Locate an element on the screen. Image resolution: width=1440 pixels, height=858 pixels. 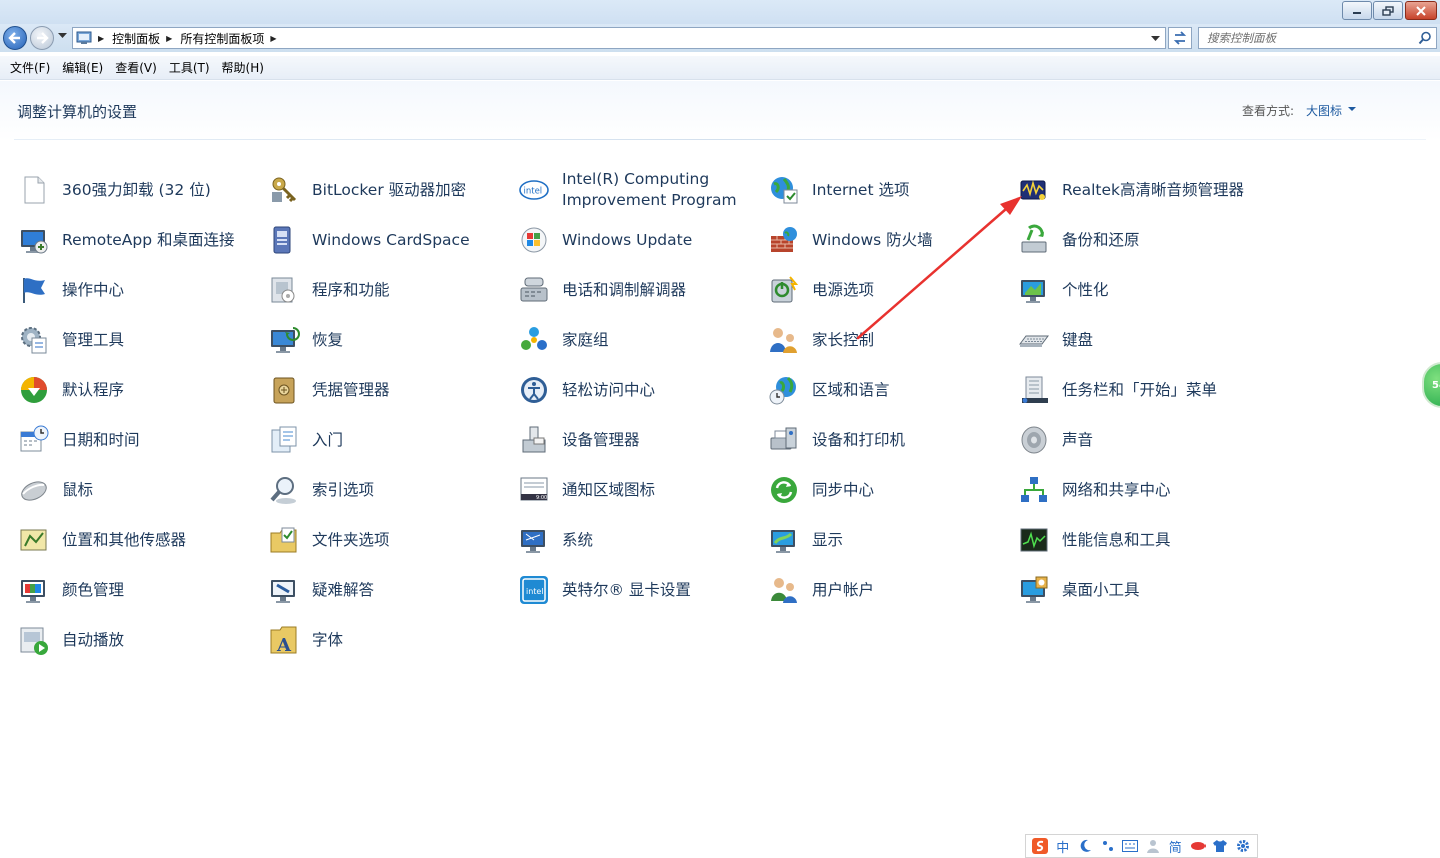
cp-item: BitLocker 驱动器加密 is located at coordinates (391, 190).